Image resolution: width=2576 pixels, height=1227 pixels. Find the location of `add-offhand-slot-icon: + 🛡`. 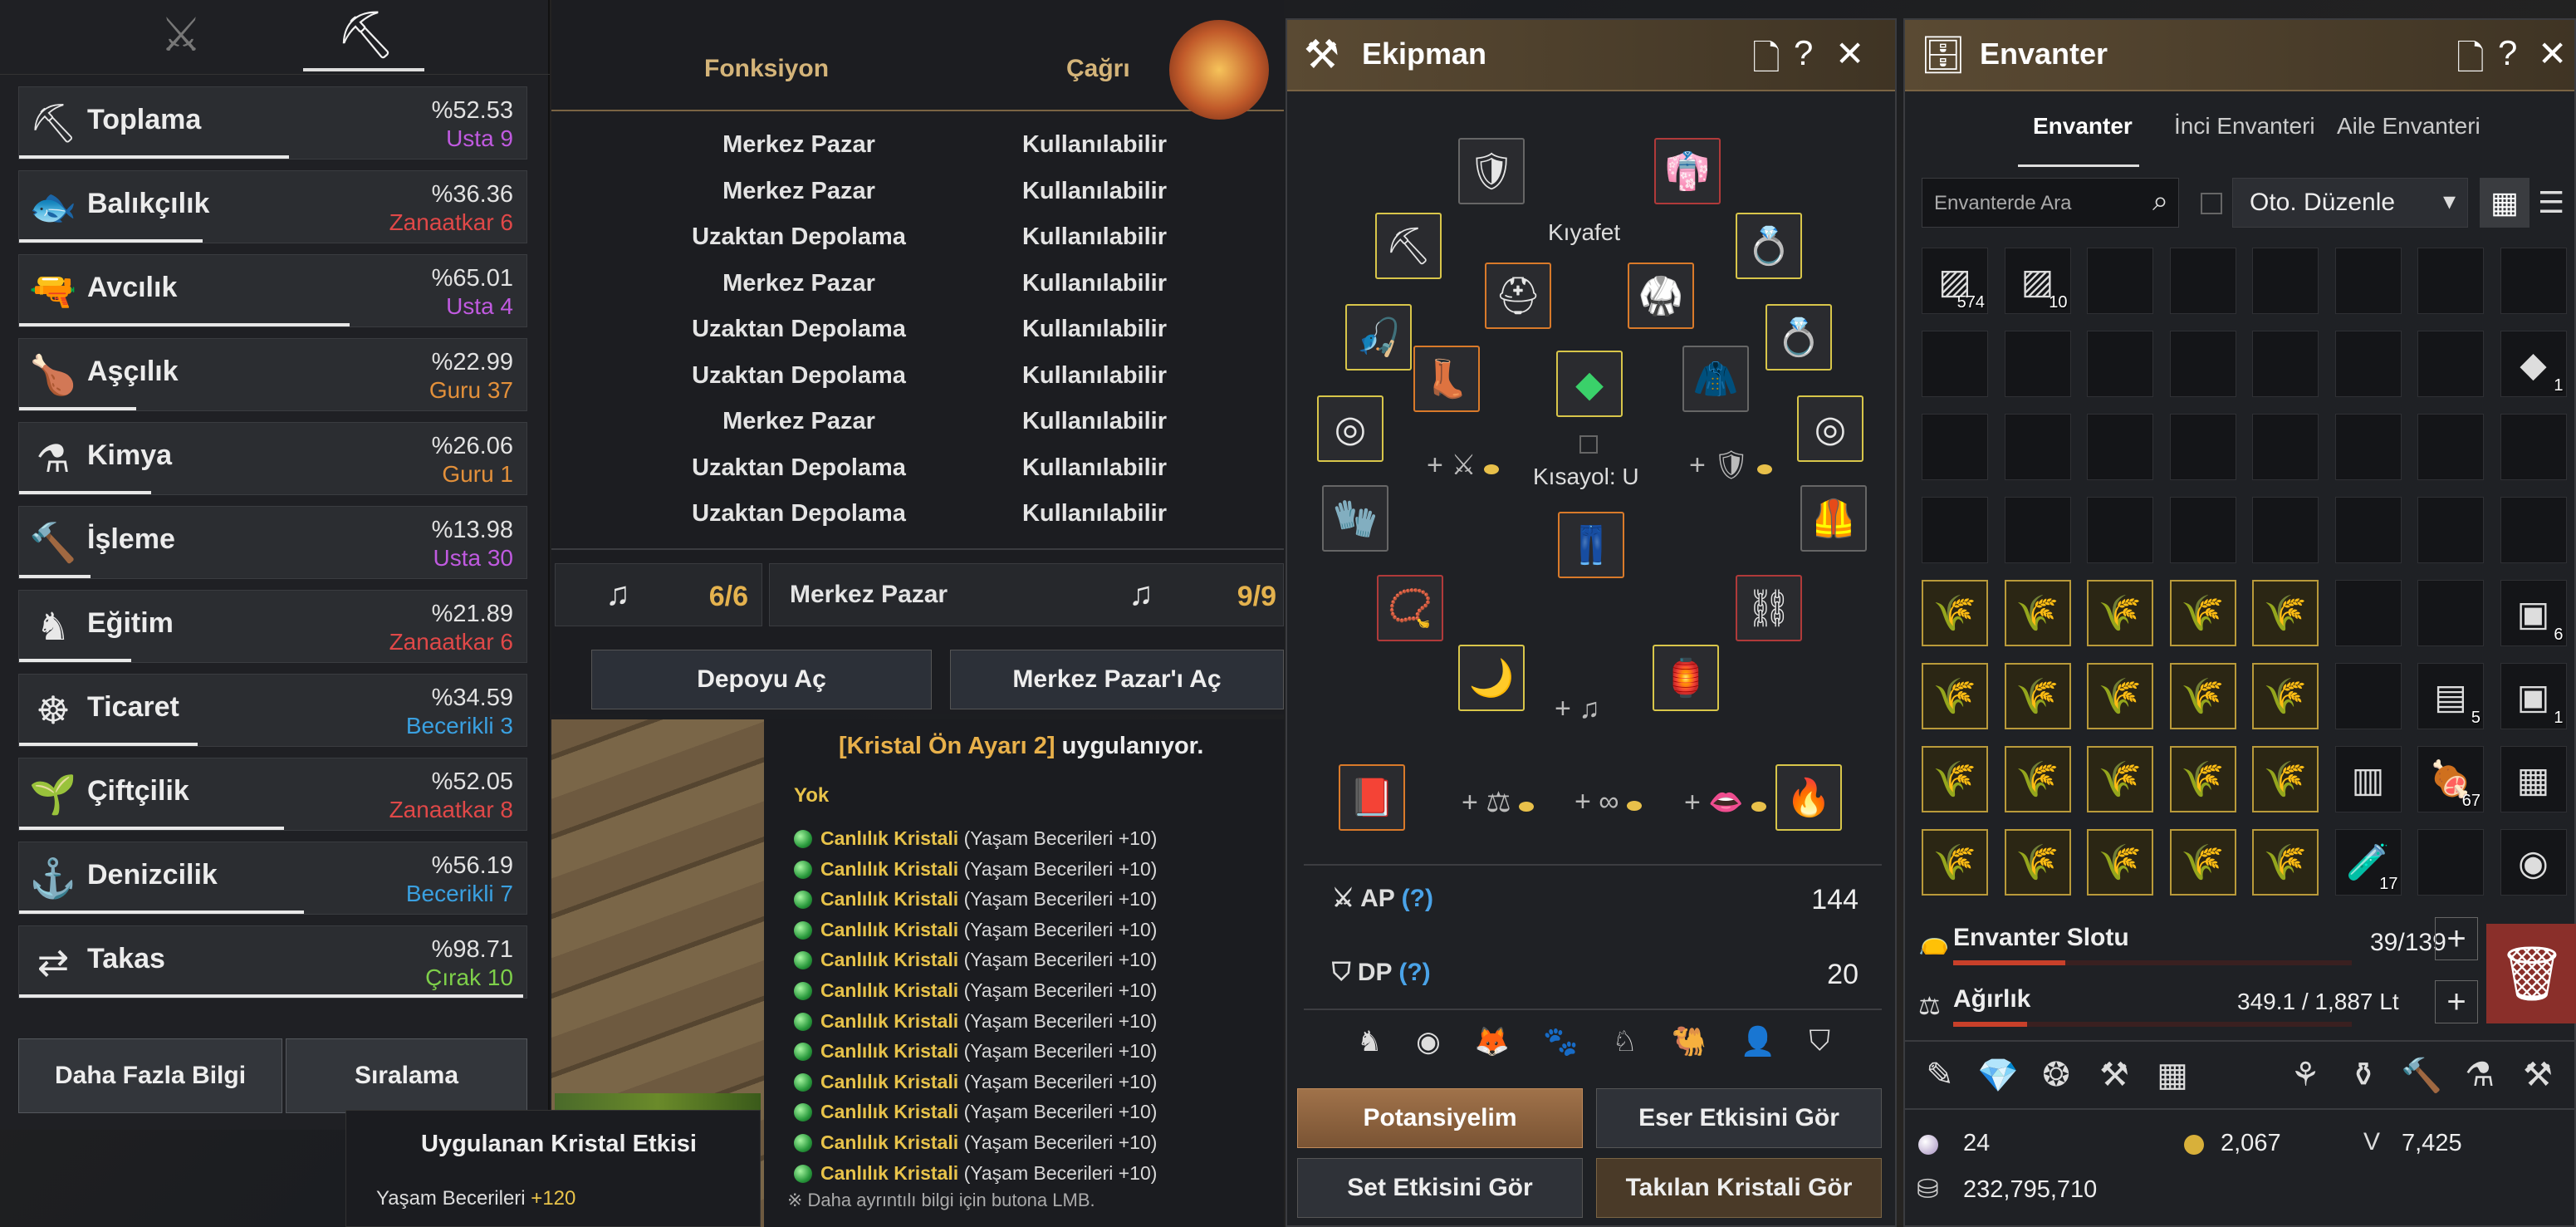

add-offhand-slot-icon: + 🛡 is located at coordinates (1730, 465).